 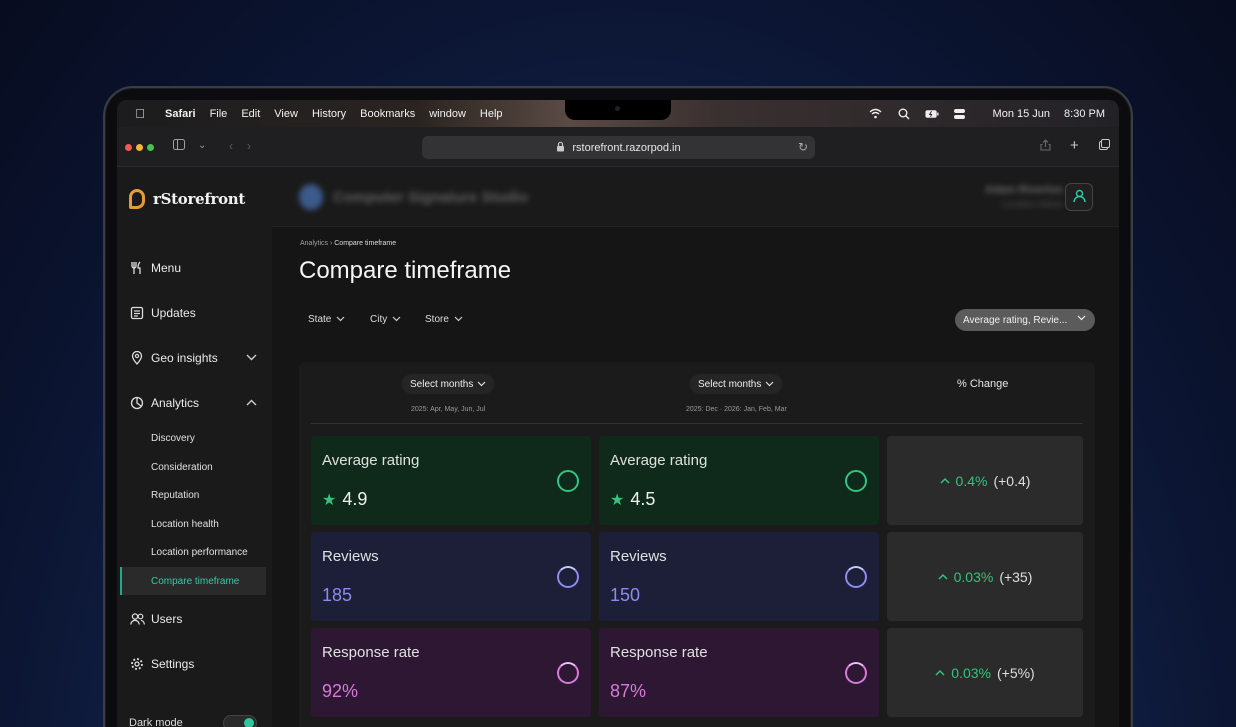 What do you see at coordinates (179, 146) in the screenshot?
I see `sidebar-toggle-icon` at bounding box center [179, 146].